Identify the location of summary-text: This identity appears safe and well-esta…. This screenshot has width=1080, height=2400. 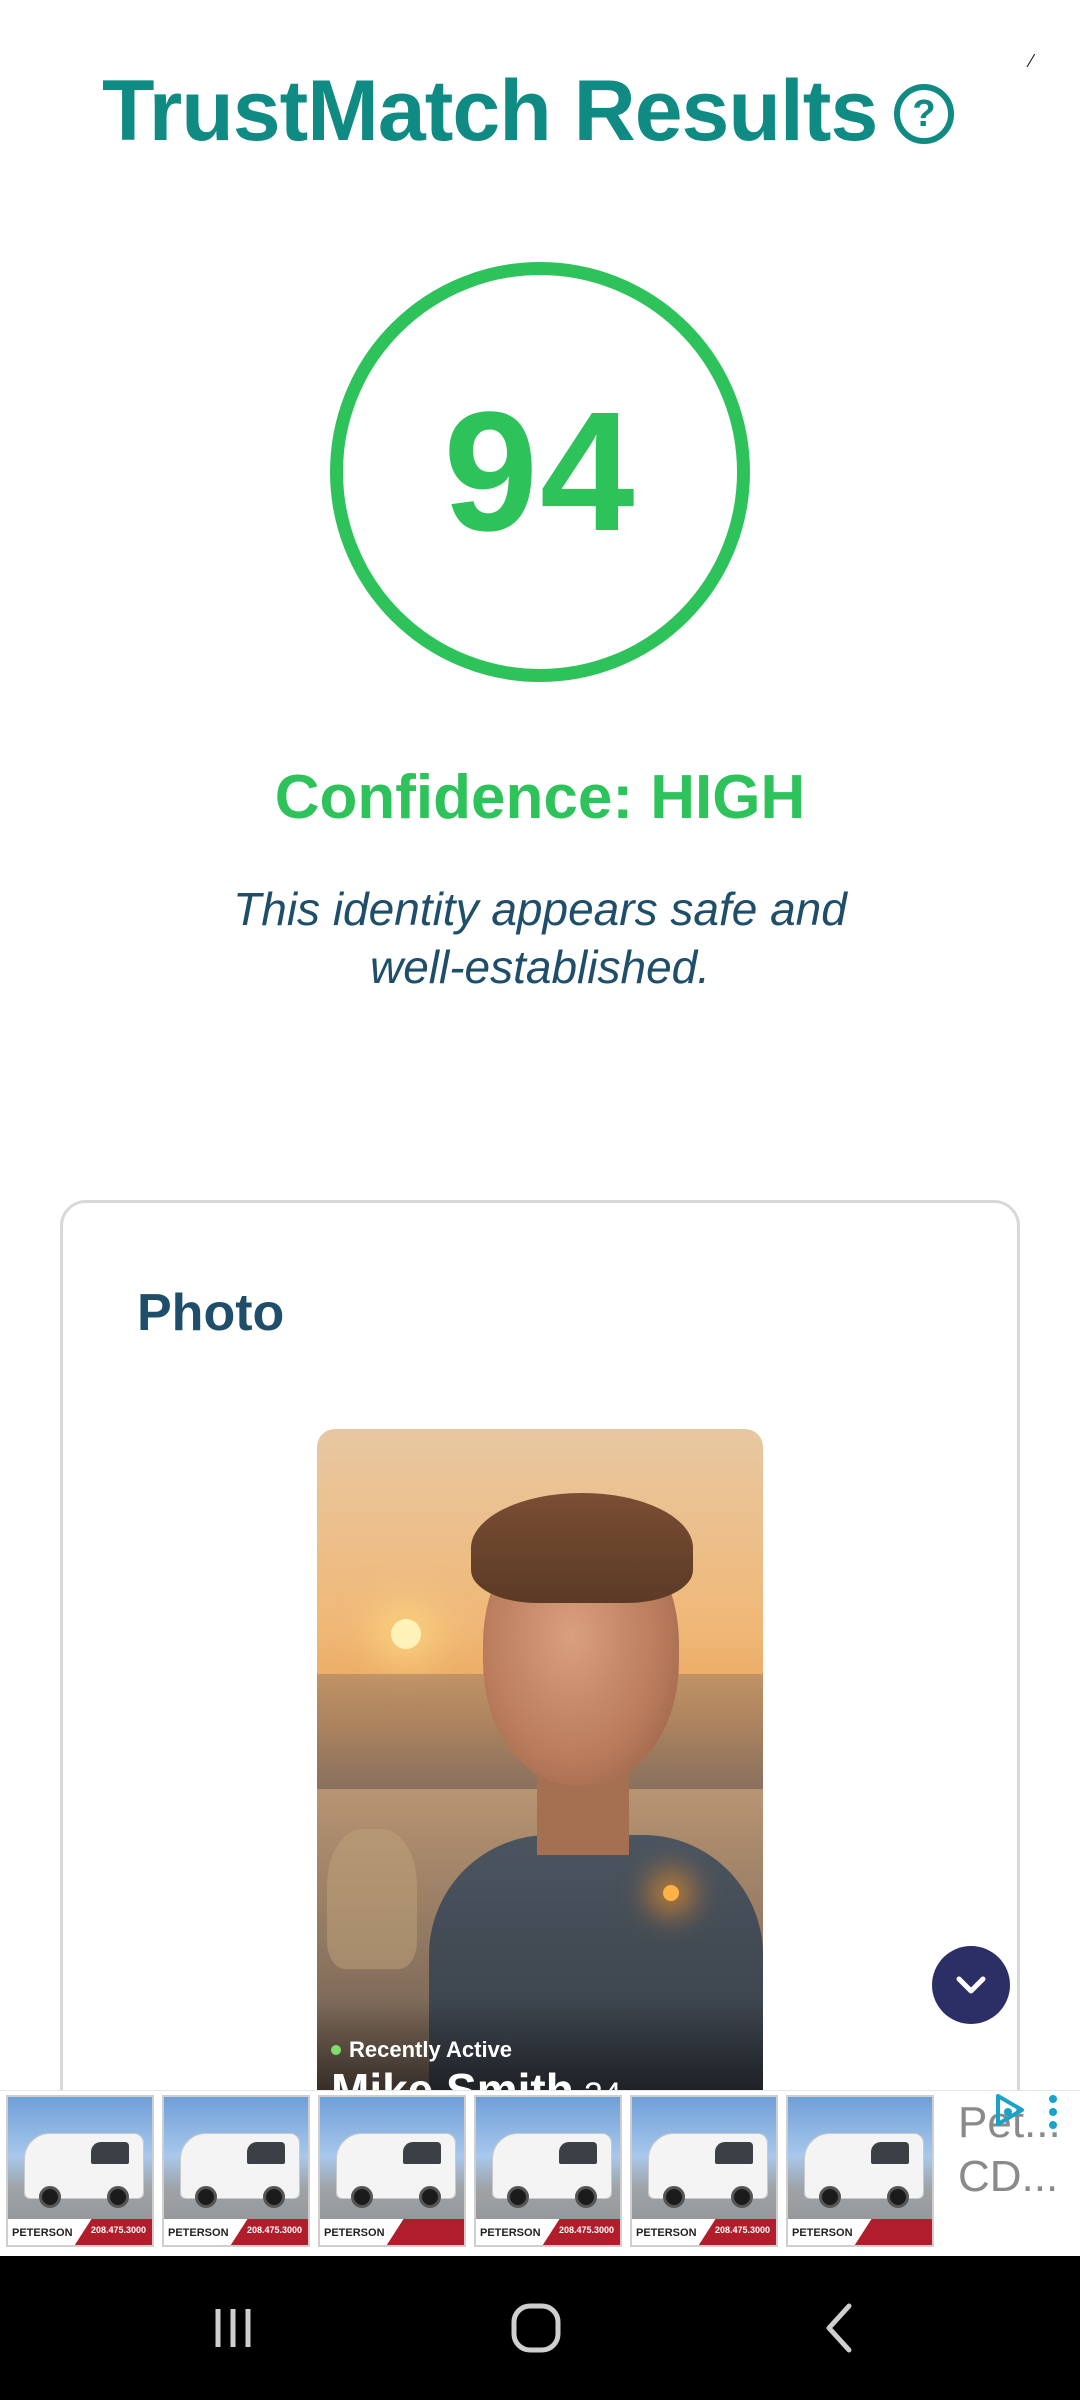
(540, 938).